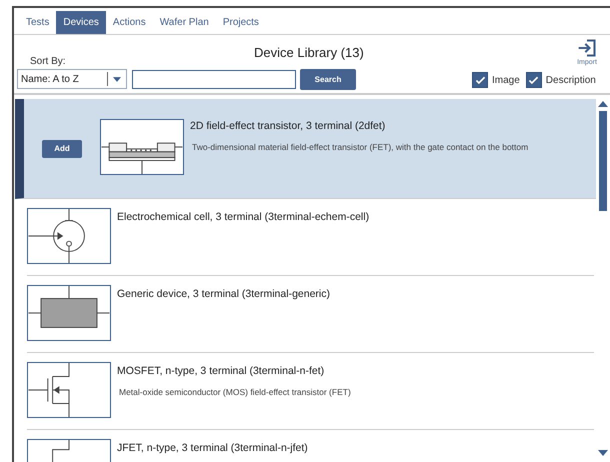 Image resolution: width=610 pixels, height=462 pixels. What do you see at coordinates (603, 104) in the screenshot?
I see `scroll-up-icon` at bounding box center [603, 104].